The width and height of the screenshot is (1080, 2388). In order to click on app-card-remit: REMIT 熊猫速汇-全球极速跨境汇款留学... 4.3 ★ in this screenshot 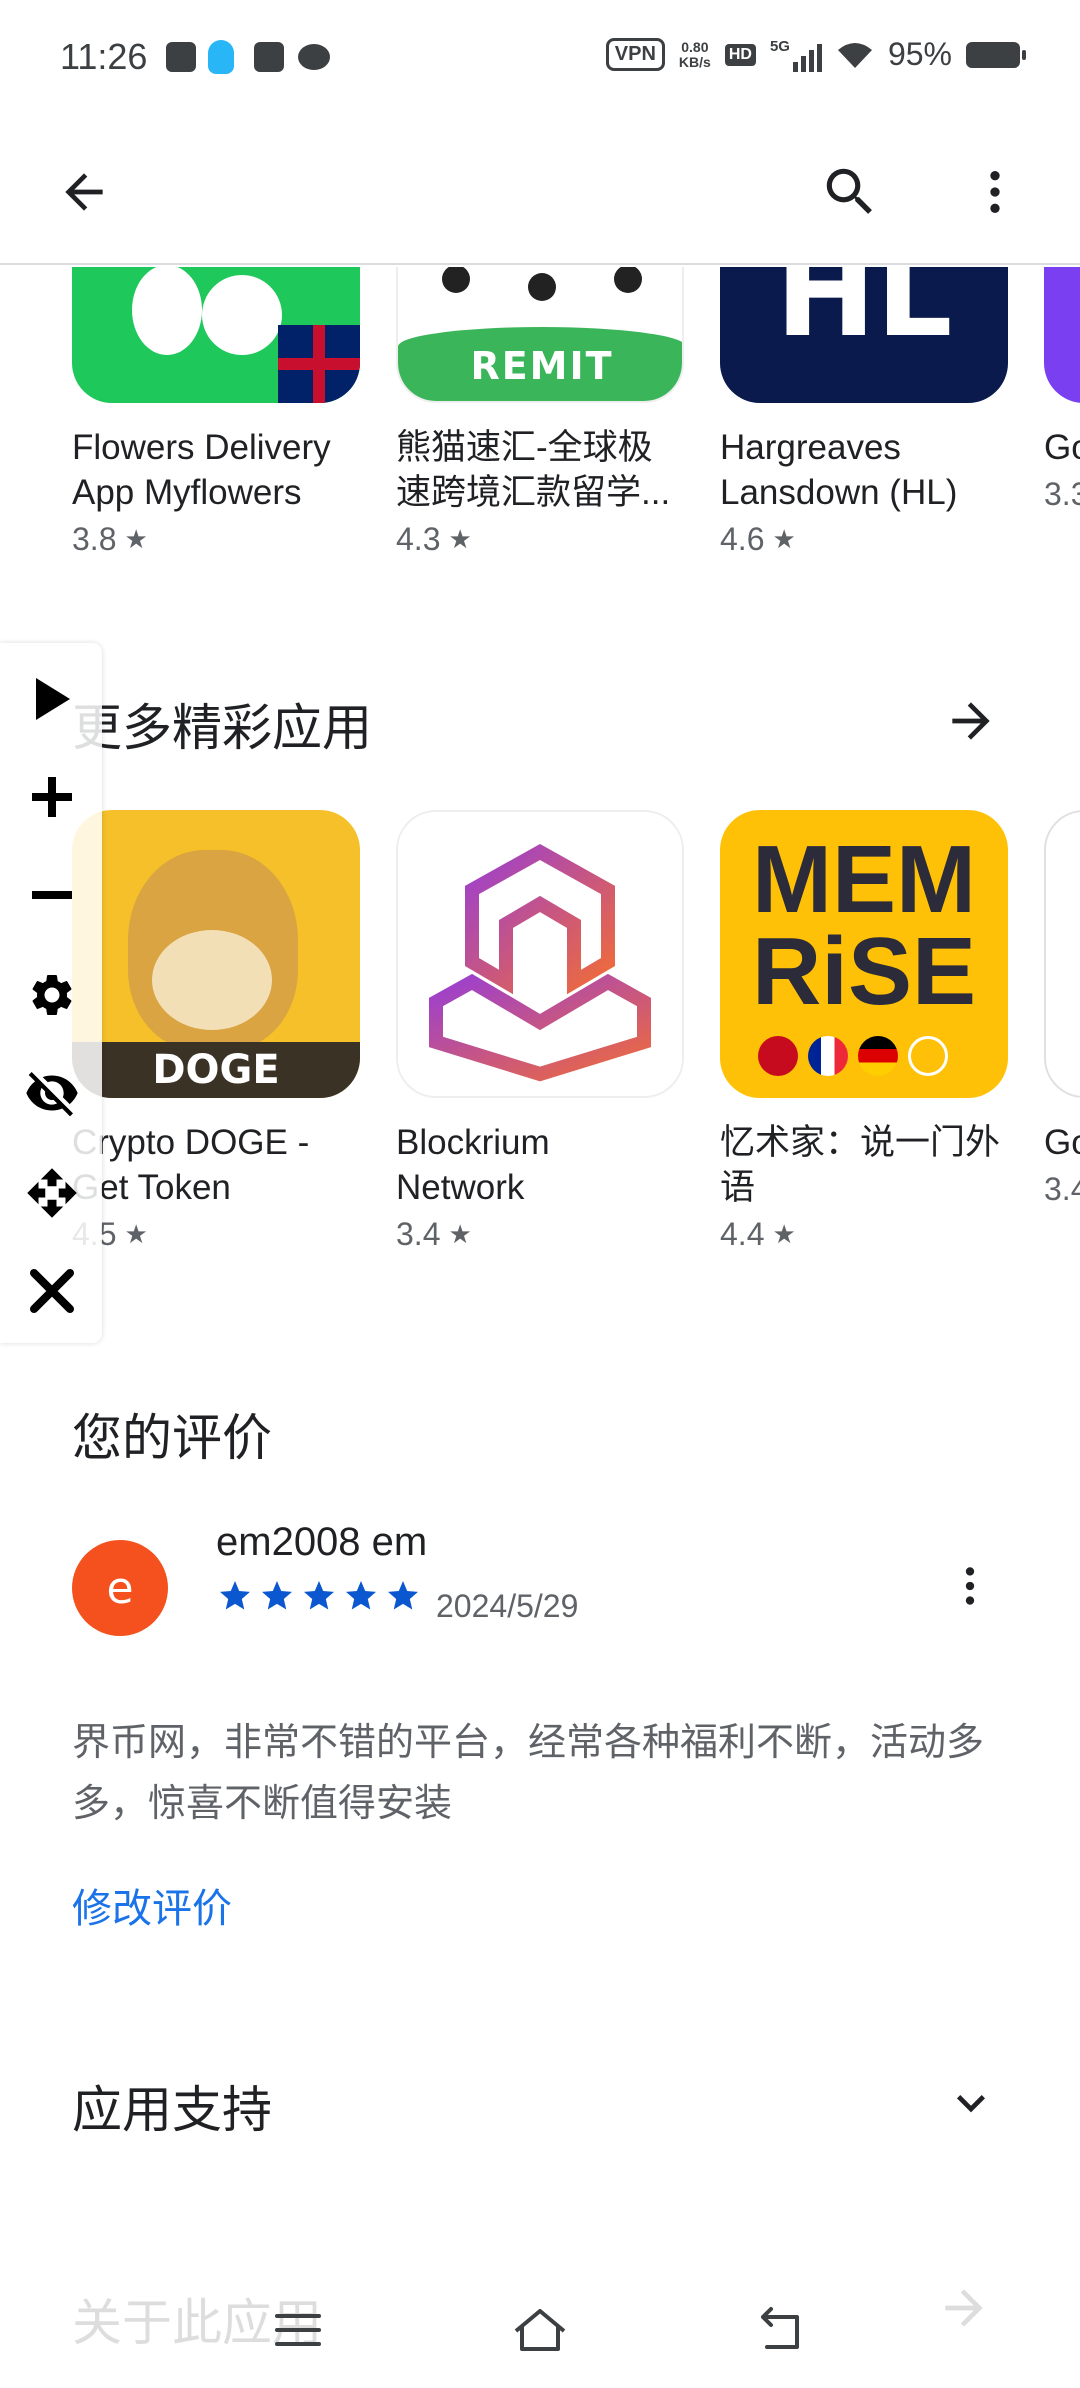, I will do `click(540, 412)`.